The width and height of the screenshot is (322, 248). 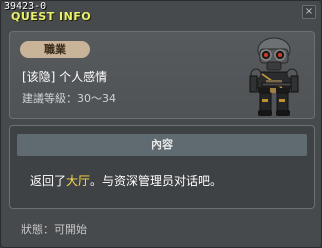 I want to click on window-title: QUEST INFO, so click(x=51, y=16).